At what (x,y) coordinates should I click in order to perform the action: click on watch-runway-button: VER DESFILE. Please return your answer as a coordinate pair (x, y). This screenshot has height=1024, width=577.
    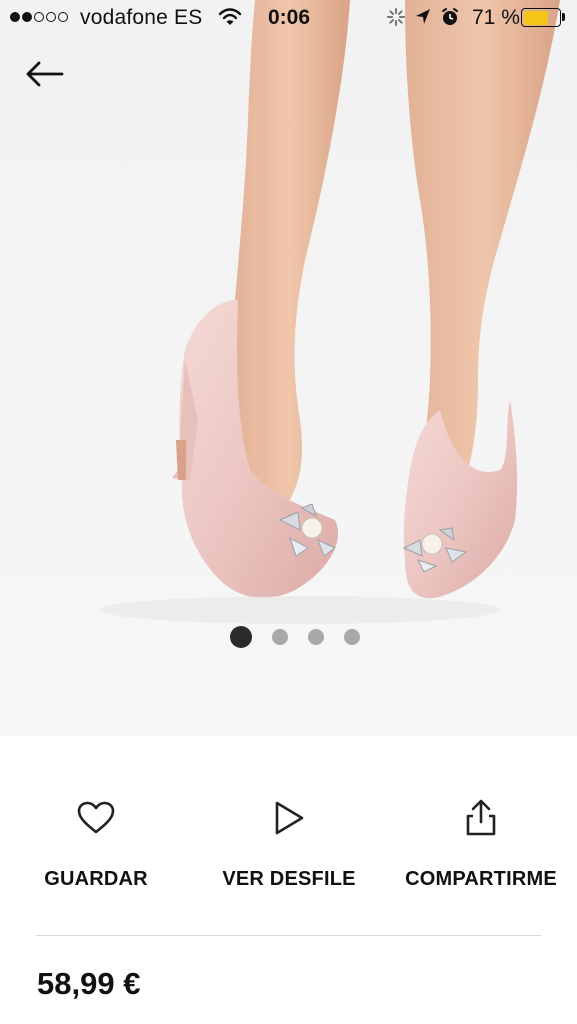
    Looking at the image, I should click on (289, 843).